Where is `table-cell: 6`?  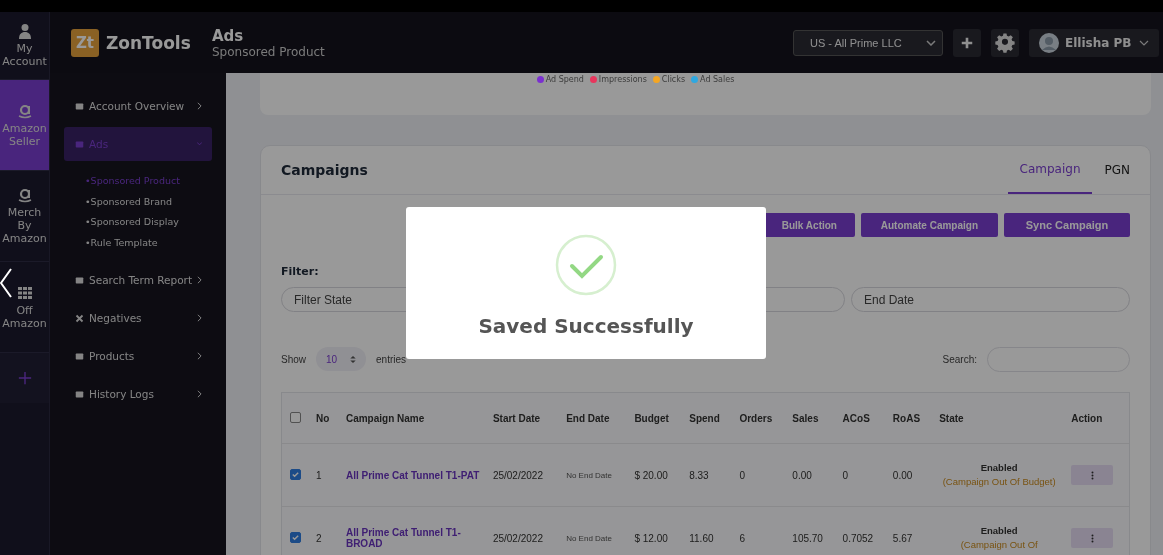
table-cell: 6 is located at coordinates (742, 538).